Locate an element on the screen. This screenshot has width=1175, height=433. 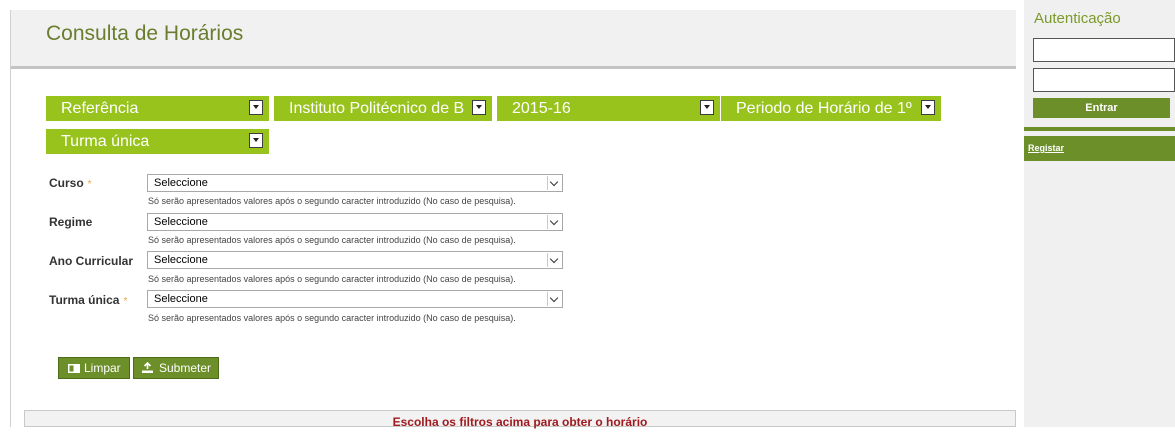
curso-label: Curso * is located at coordinates (70, 183).